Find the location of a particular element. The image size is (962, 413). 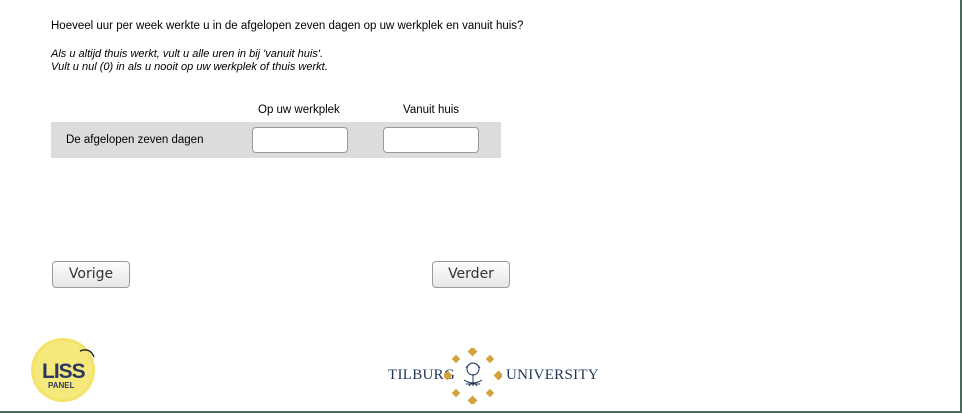

liss-logo-bottom-text: PANEL is located at coordinates (61, 385).